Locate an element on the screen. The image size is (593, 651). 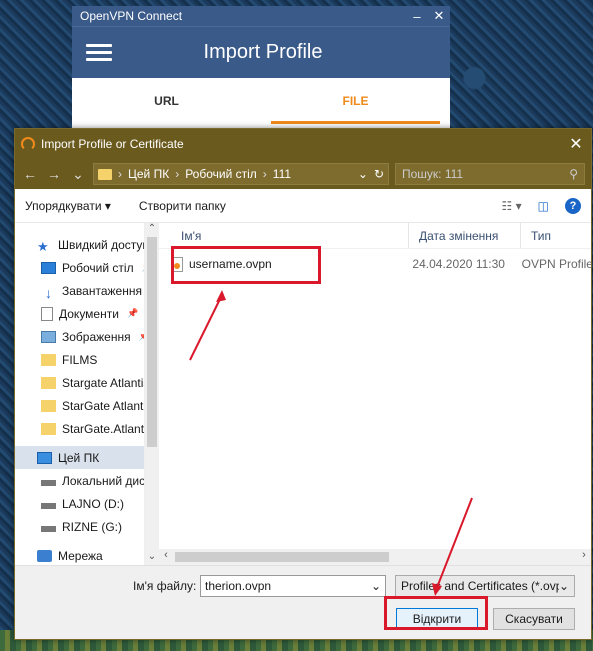
sidebar-item-label: Завантаження is located at coordinates (102, 290).